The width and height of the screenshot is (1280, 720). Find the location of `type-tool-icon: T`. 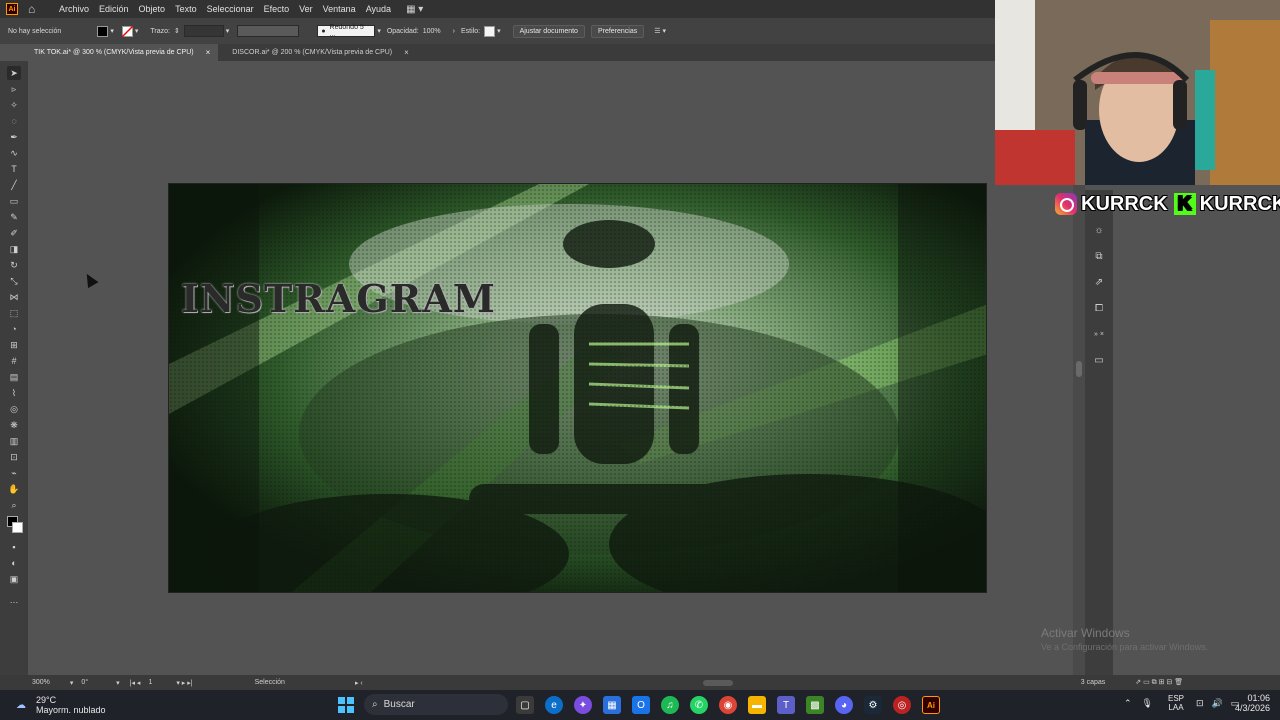

type-tool-icon: T is located at coordinates (14, 169).